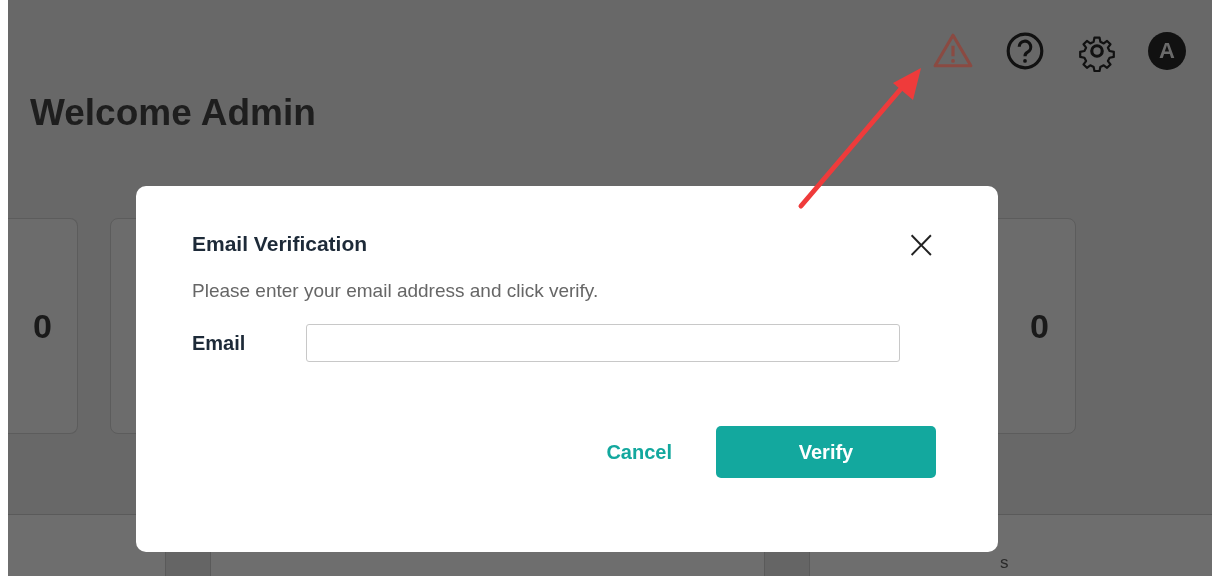  Describe the element at coordinates (603, 343) in the screenshot. I see `email-field` at that location.